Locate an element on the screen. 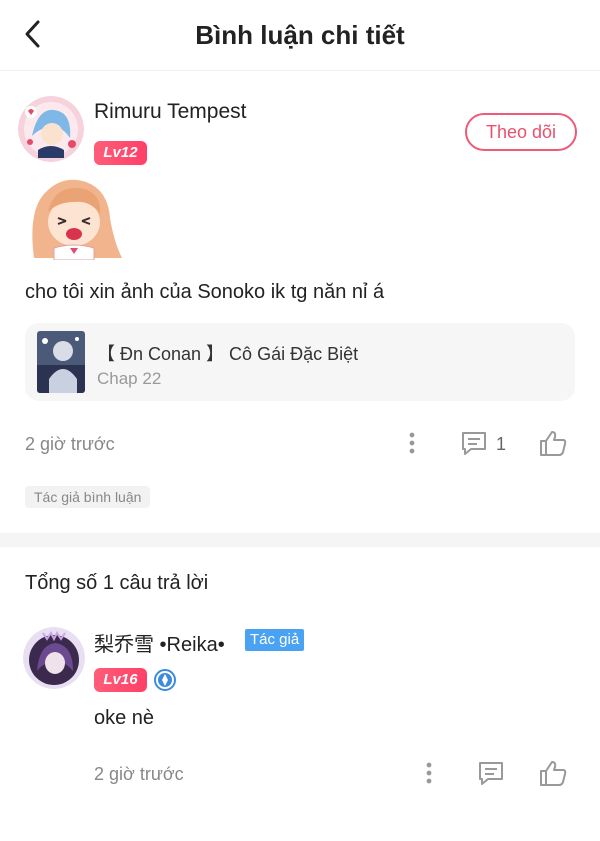 The width and height of the screenshot is (600, 841). page-title: Bình luận chi tiết is located at coordinates (300, 35).